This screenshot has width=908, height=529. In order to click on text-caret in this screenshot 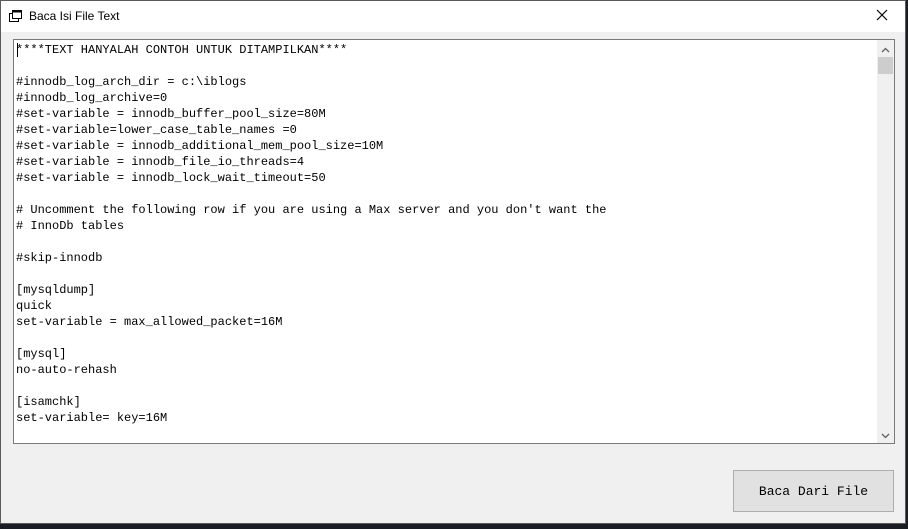, I will do `click(17, 50)`.